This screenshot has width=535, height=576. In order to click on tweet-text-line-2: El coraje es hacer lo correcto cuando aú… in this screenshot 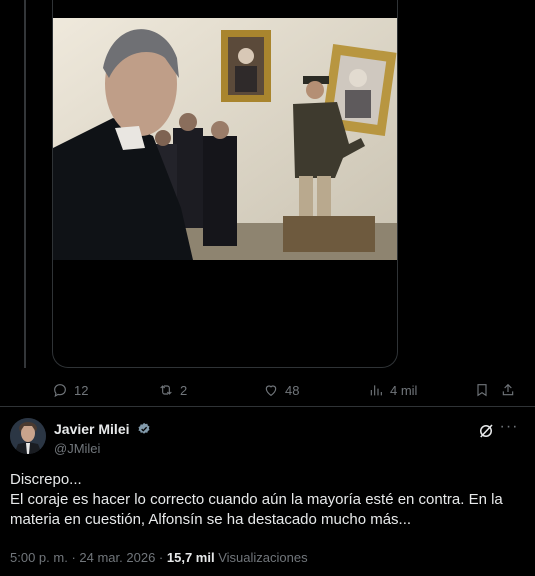, I will do `click(256, 509)`.